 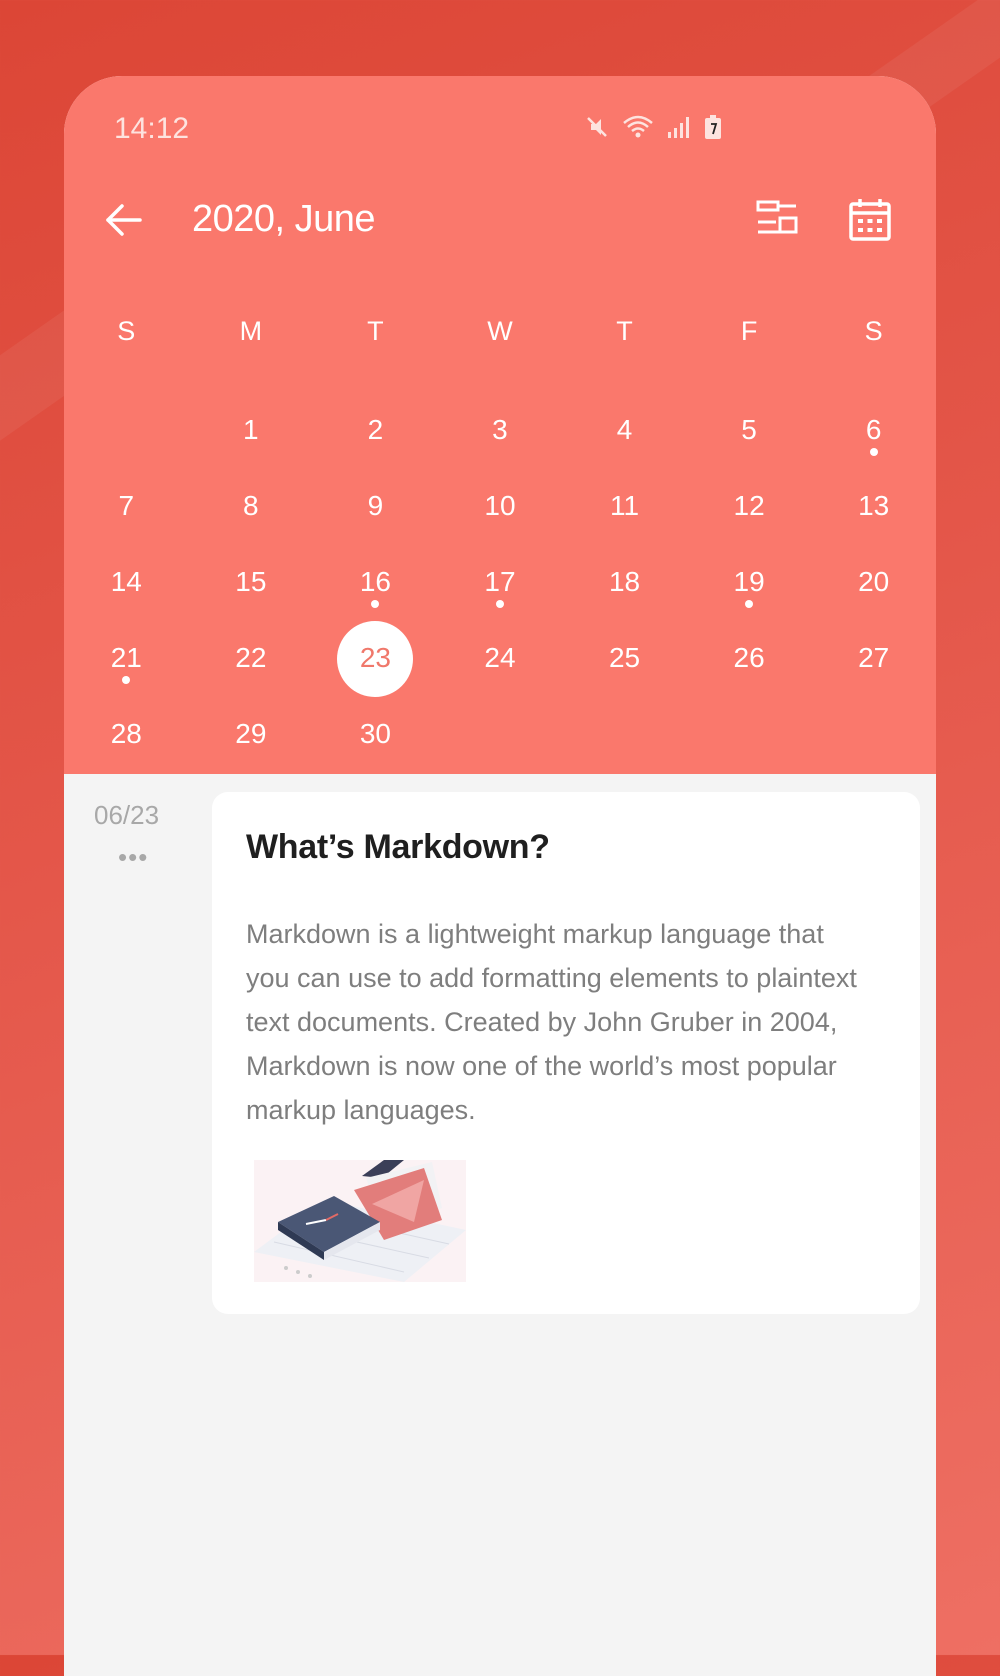 What do you see at coordinates (375, 658) in the screenshot?
I see `calendar-day-23: 23` at bounding box center [375, 658].